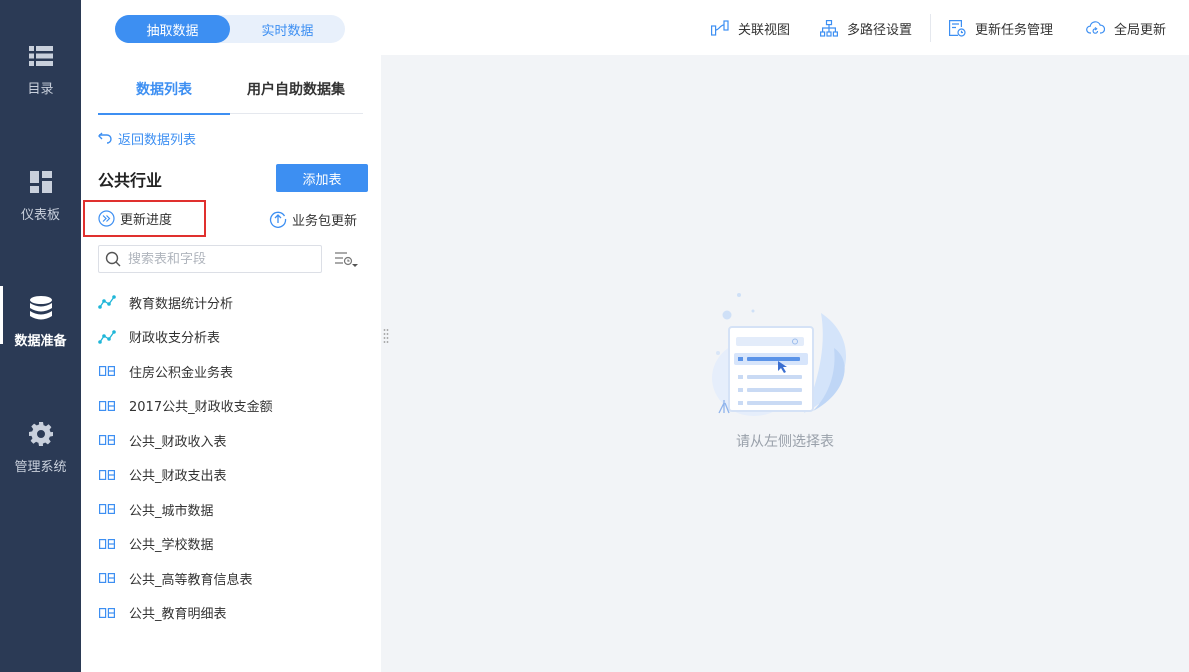 This screenshot has width=1189, height=672. I want to click on gear-icon, so click(40, 434).